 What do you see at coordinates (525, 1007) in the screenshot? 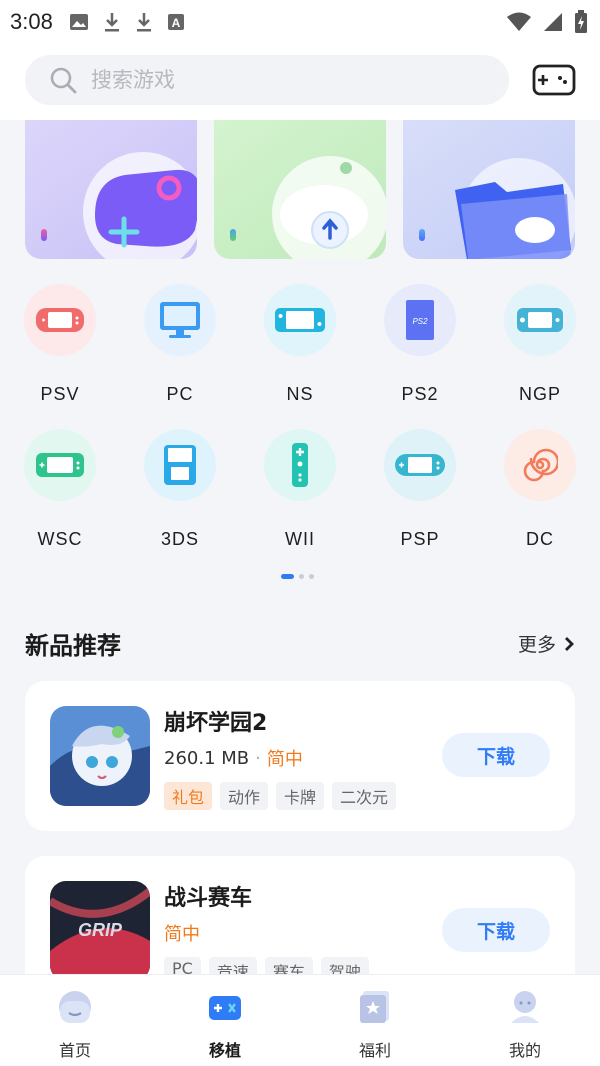
I see `profile-icon` at bounding box center [525, 1007].